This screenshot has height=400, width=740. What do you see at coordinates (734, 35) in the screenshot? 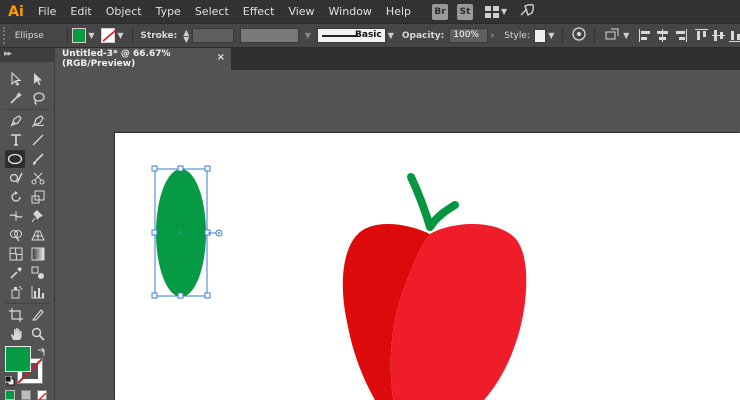
I see `align-bottom-icon` at bounding box center [734, 35].